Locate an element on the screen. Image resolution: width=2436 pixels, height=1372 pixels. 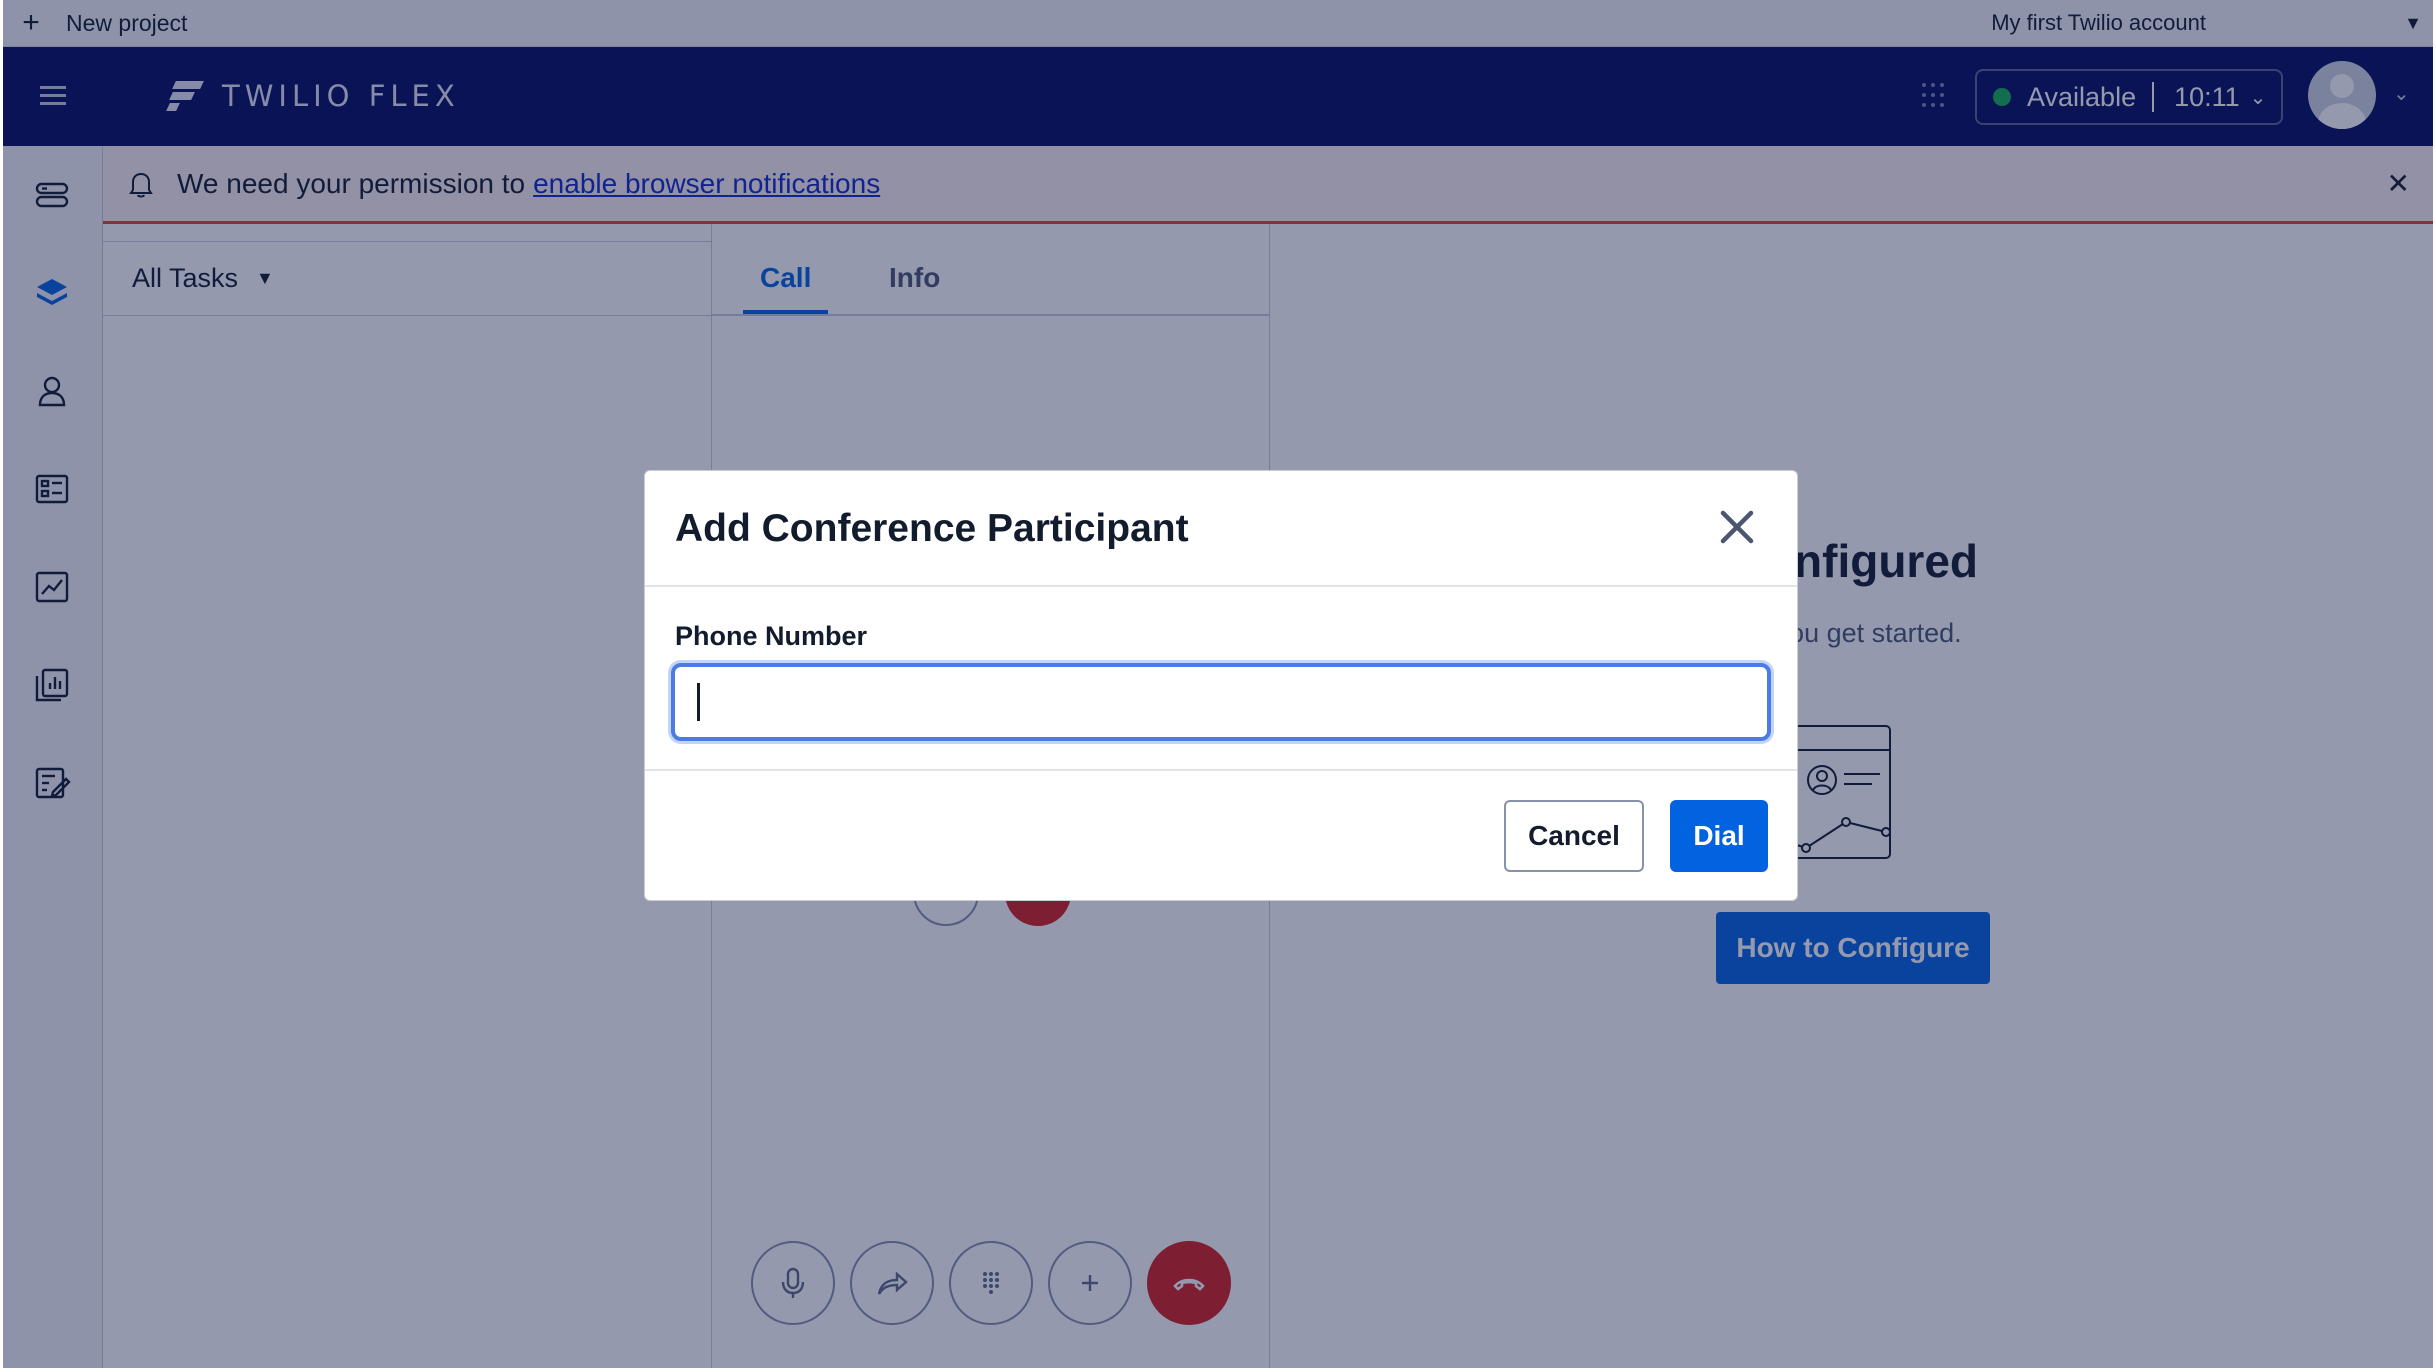
dial-button: Dial is located at coordinates (1719, 836).